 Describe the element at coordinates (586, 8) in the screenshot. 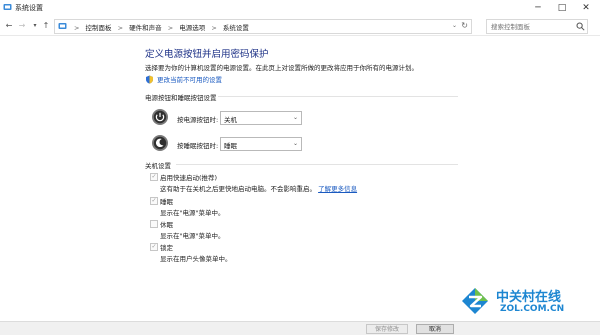

I see `close-button: ✕` at that location.